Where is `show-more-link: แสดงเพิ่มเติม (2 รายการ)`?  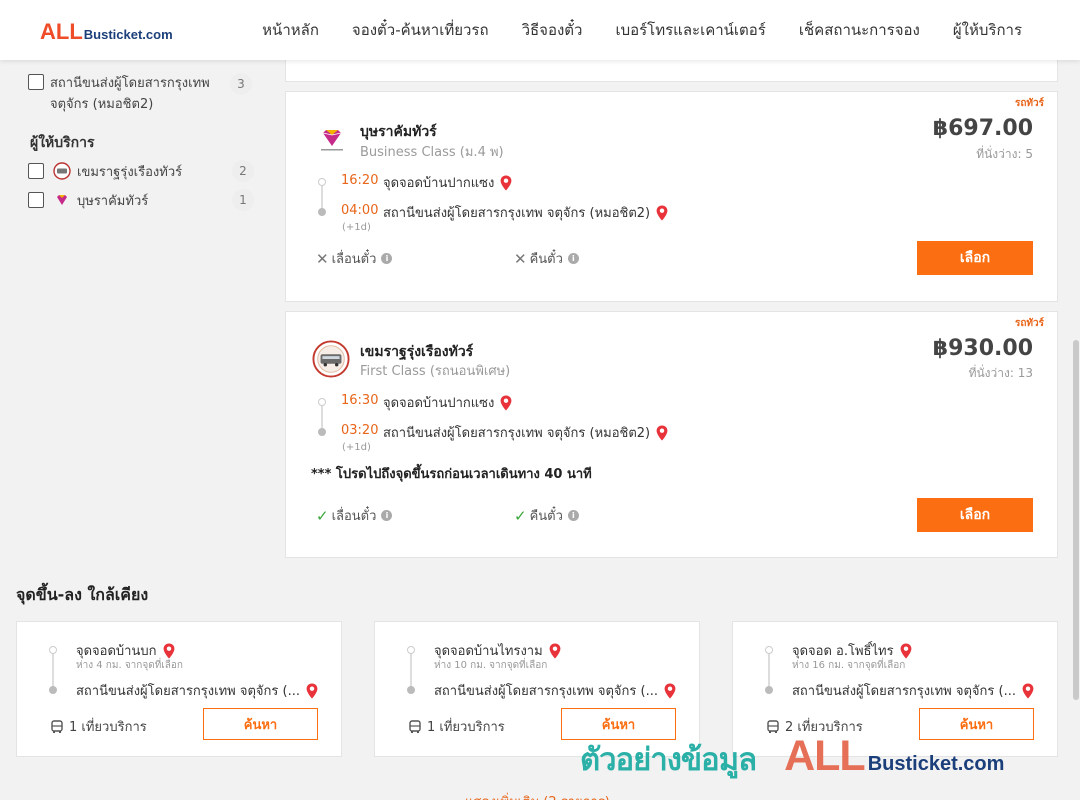 show-more-link: แสดงเพิ่มเติม (2 รายการ) is located at coordinates (537, 795).